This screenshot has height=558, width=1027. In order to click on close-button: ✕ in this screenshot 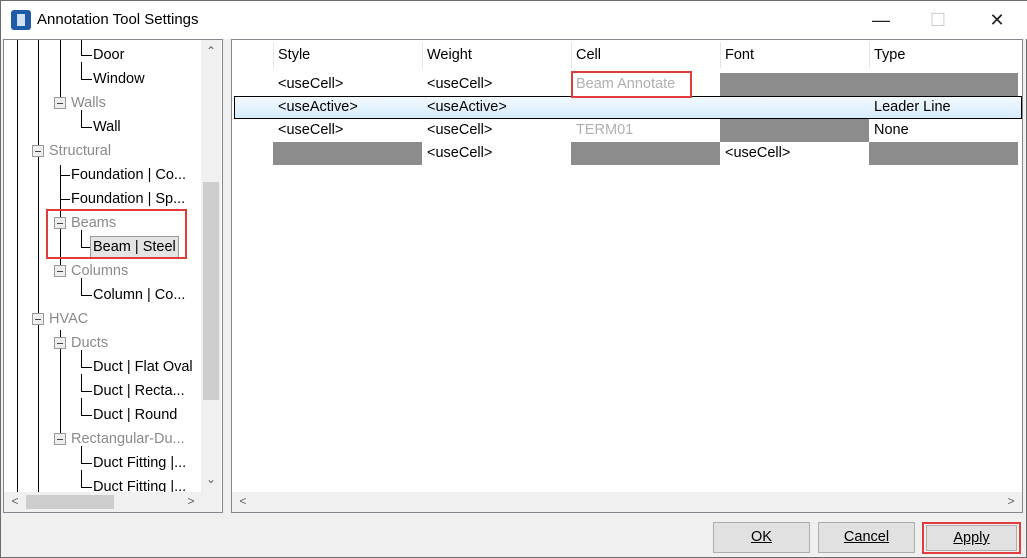, I will do `click(997, 20)`.